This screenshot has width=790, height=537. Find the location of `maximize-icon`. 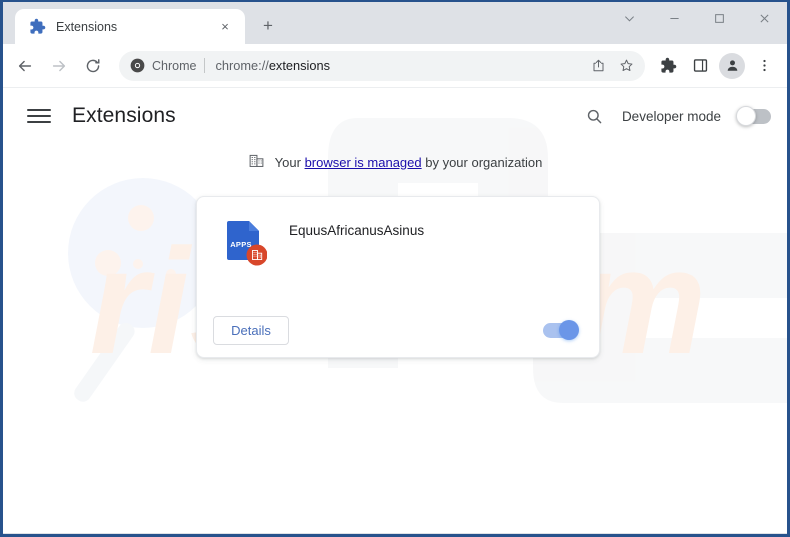

maximize-icon is located at coordinates (719, 18).